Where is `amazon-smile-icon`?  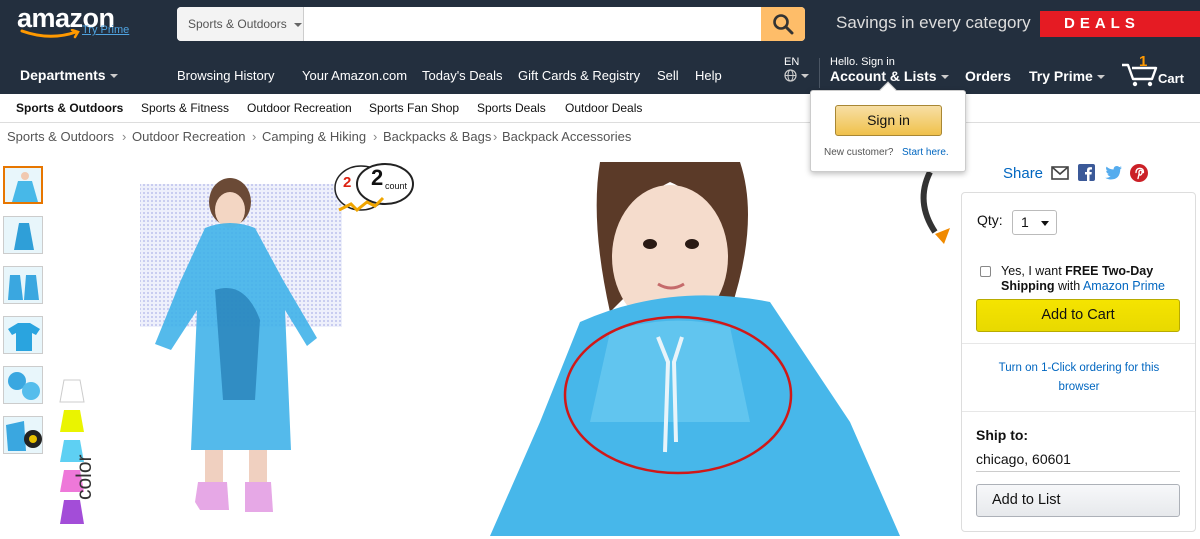 amazon-smile-icon is located at coordinates (50, 34).